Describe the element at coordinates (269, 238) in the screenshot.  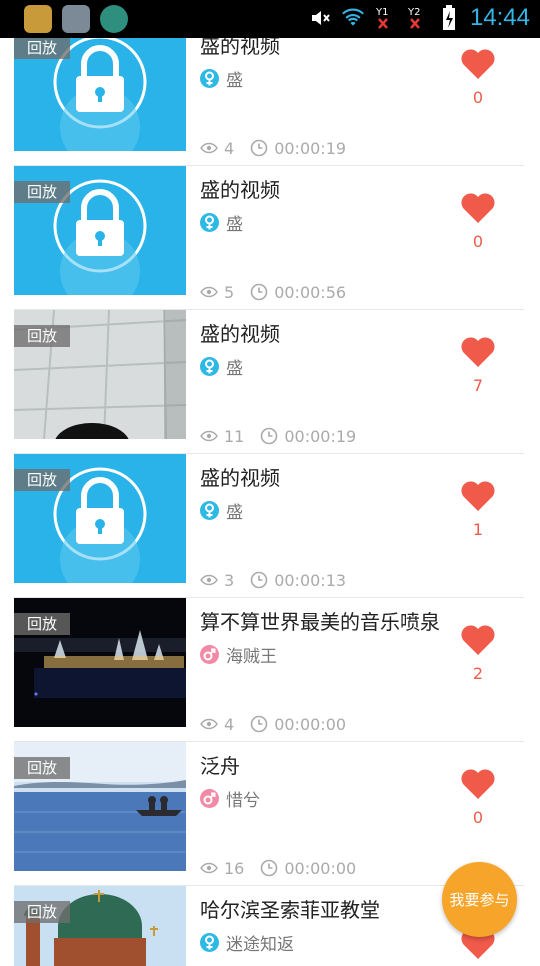
I see `video-row-2: 回放 盛的视频 盛 5 00:00:56 0` at that location.